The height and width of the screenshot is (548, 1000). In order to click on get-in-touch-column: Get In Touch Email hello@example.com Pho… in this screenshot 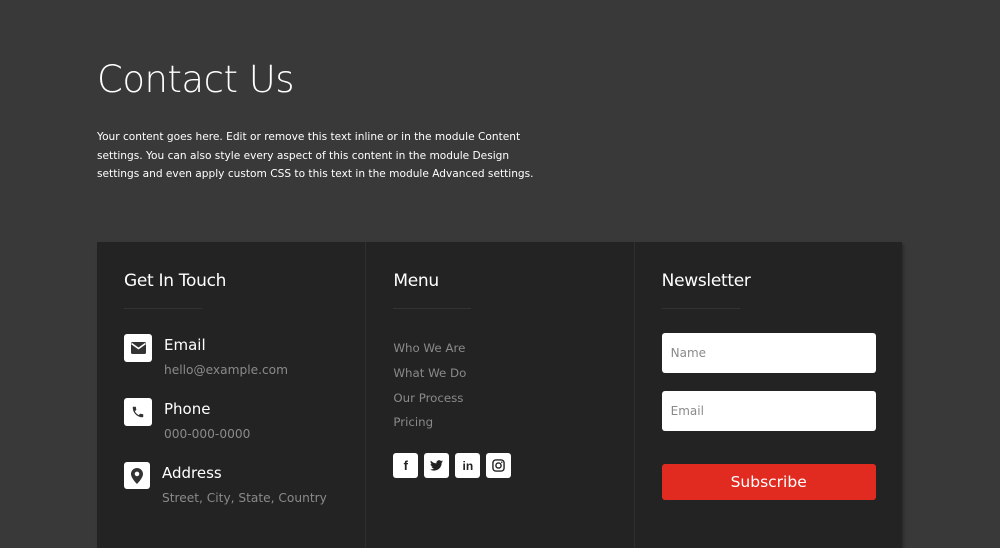, I will do `click(231, 395)`.